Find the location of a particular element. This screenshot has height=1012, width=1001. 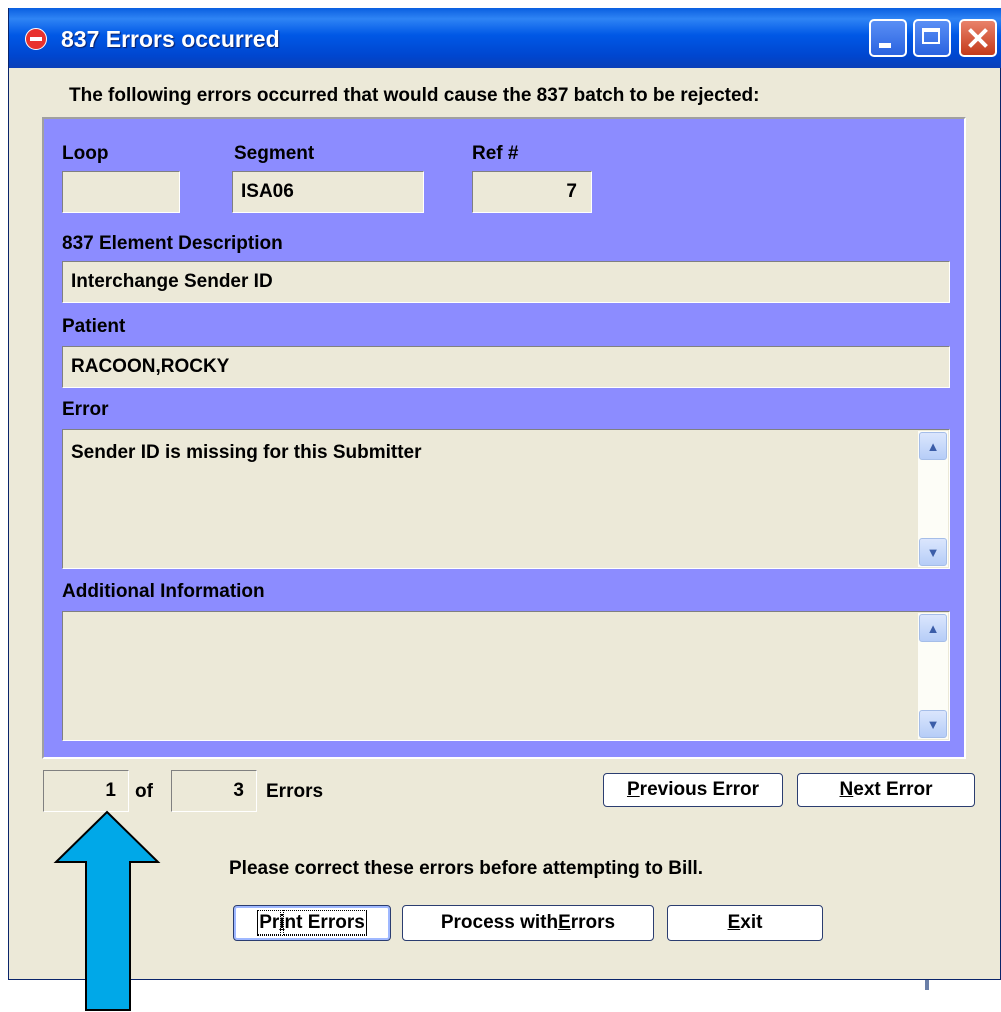

error-scrollbar: ▲ ▼ is located at coordinates (933, 499).